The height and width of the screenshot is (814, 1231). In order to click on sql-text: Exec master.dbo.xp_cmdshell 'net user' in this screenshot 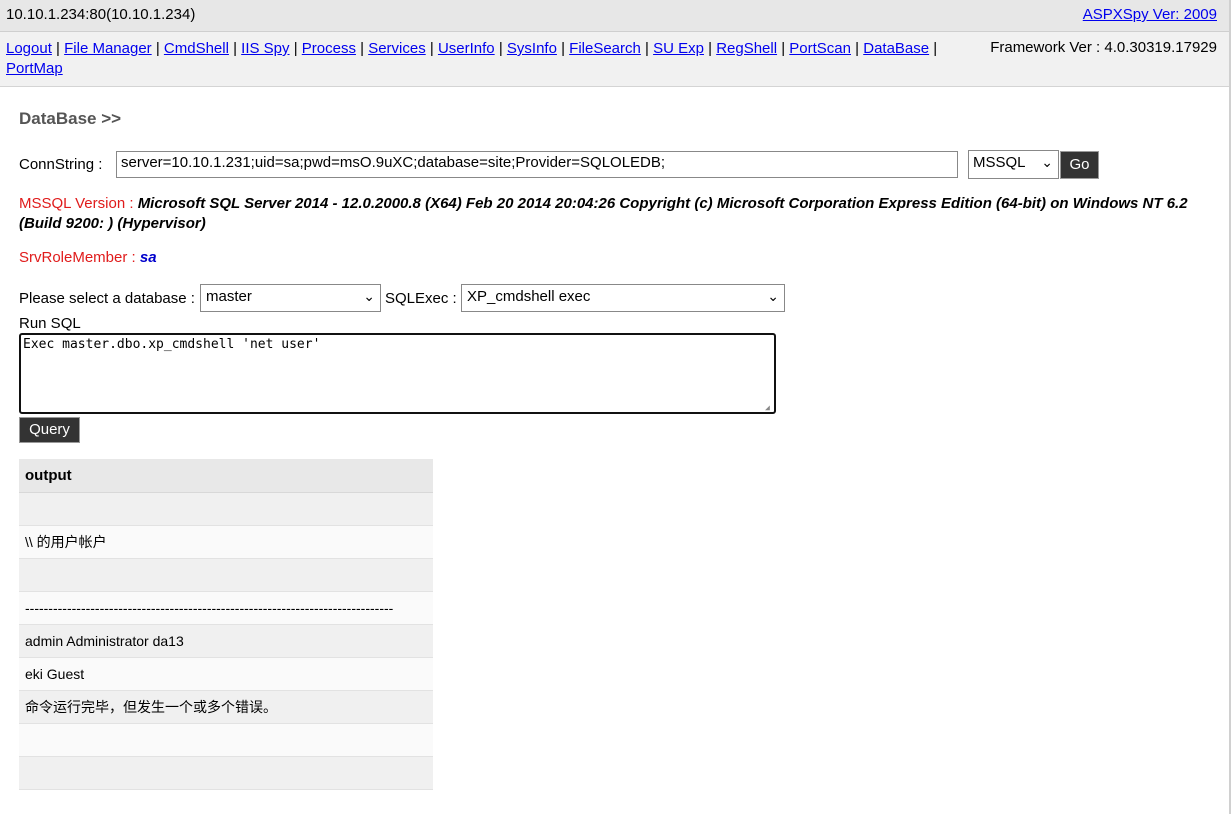, I will do `click(172, 344)`.